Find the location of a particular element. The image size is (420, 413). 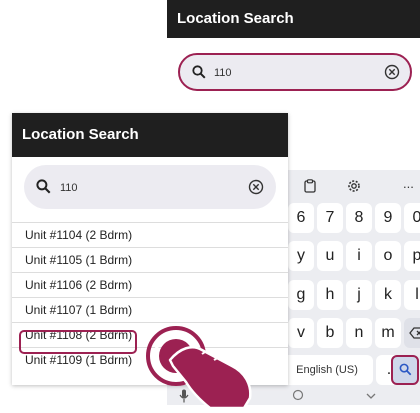

selection-highlight is located at coordinates (78, 342).